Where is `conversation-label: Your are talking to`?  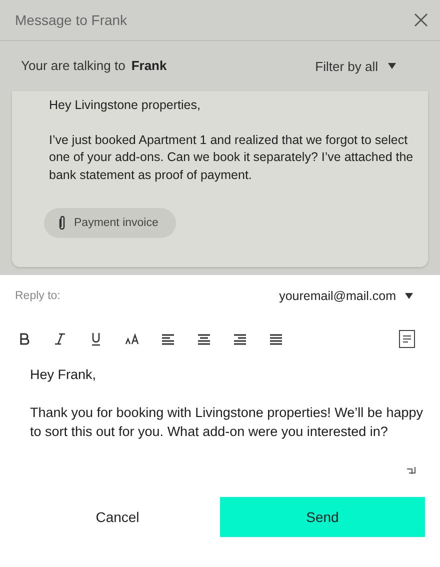 conversation-label: Your are talking to is located at coordinates (73, 65).